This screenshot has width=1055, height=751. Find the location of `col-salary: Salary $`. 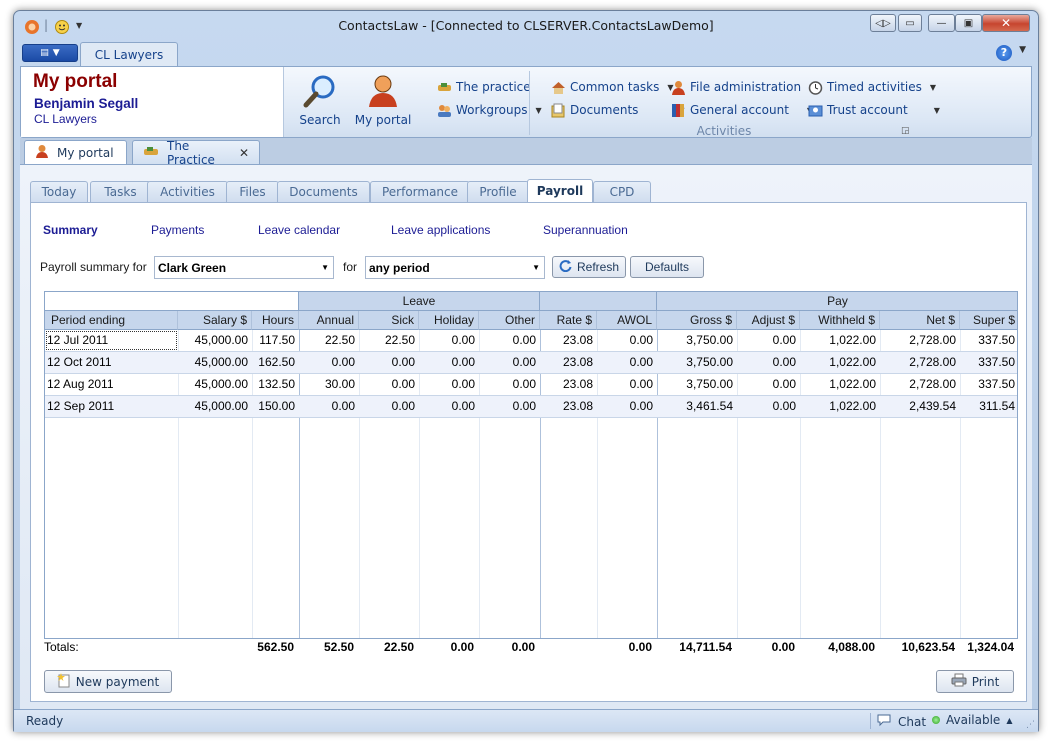

col-salary: Salary $ is located at coordinates (215, 320).